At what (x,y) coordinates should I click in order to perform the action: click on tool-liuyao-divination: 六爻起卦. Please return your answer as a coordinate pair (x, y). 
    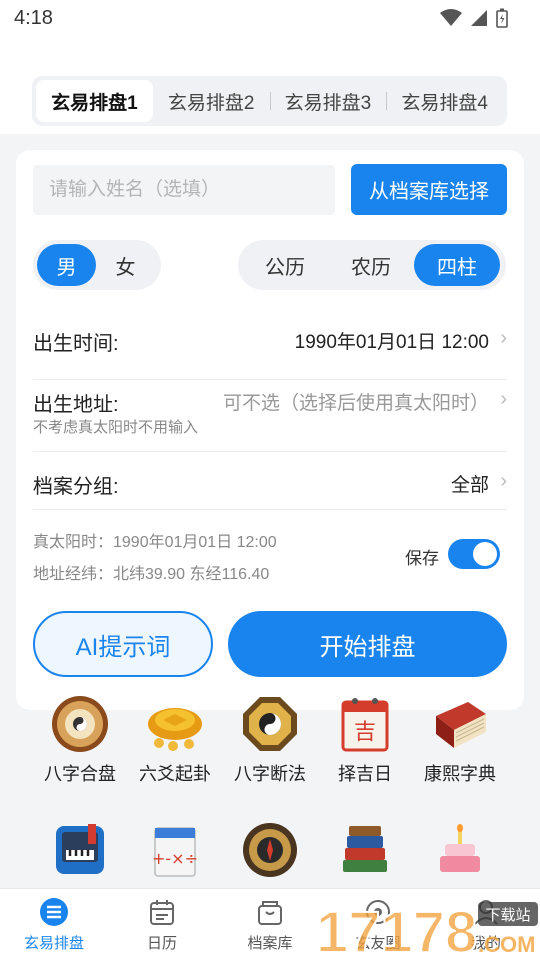
    Looking at the image, I should click on (175, 740).